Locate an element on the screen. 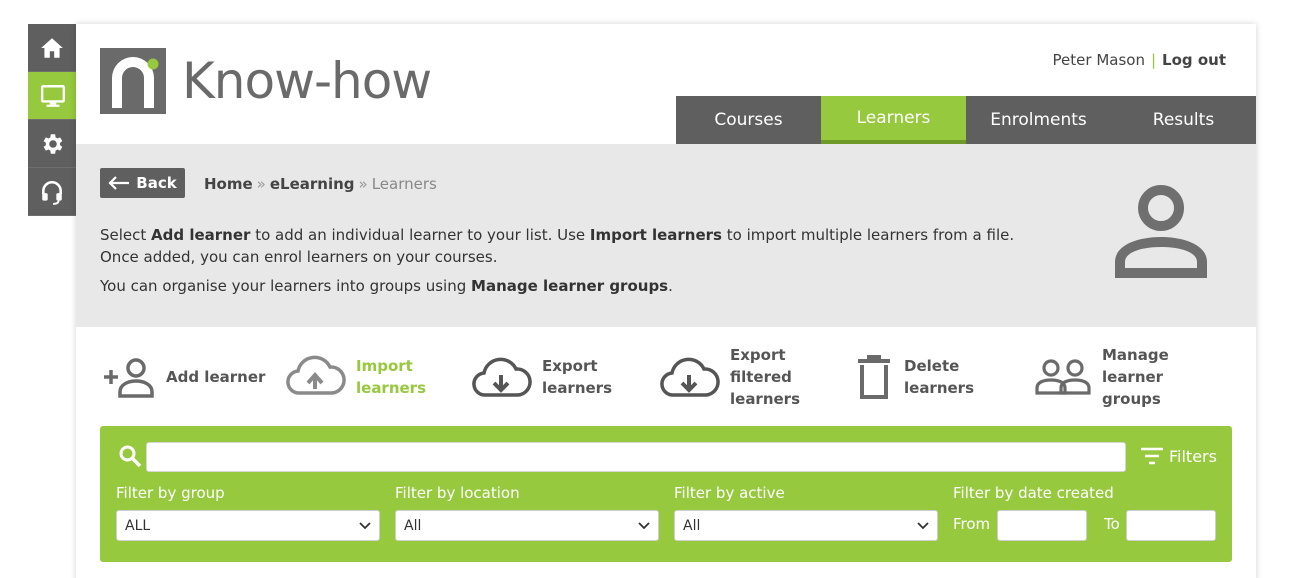 The image size is (1290, 578). back-button: Back is located at coordinates (142, 183).